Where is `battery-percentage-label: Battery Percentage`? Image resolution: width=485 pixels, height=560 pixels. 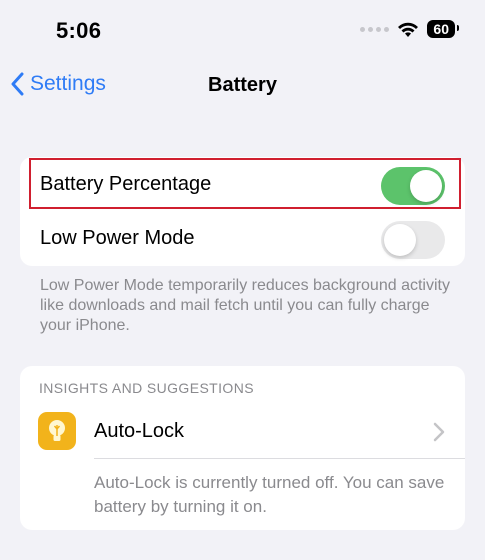 battery-percentage-label: Battery Percentage is located at coordinates (126, 183).